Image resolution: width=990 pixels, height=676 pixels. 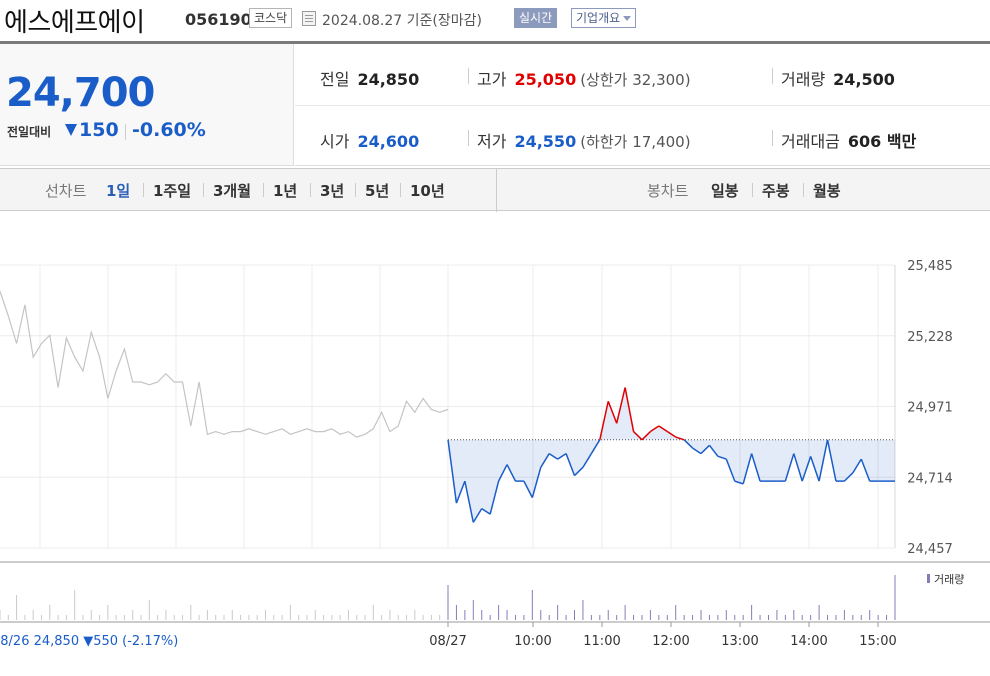 What do you see at coordinates (169, 130) in the screenshot?
I see `price-change-percent: -0.60%` at bounding box center [169, 130].